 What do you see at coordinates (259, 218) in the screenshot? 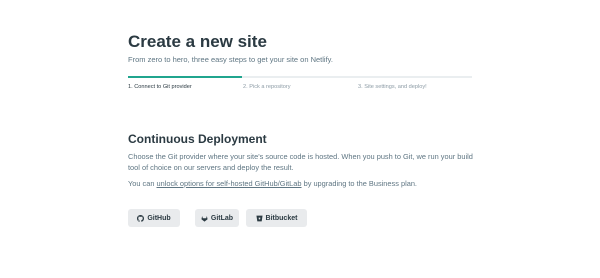
I see `bitbucket-icon` at bounding box center [259, 218].